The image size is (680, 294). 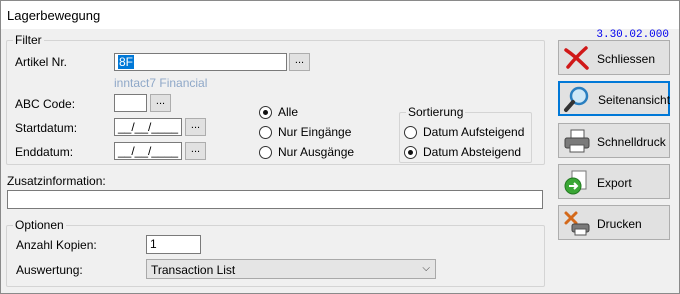 I want to click on zusatzinformation-label: Zusatzinformation:, so click(x=56, y=181).